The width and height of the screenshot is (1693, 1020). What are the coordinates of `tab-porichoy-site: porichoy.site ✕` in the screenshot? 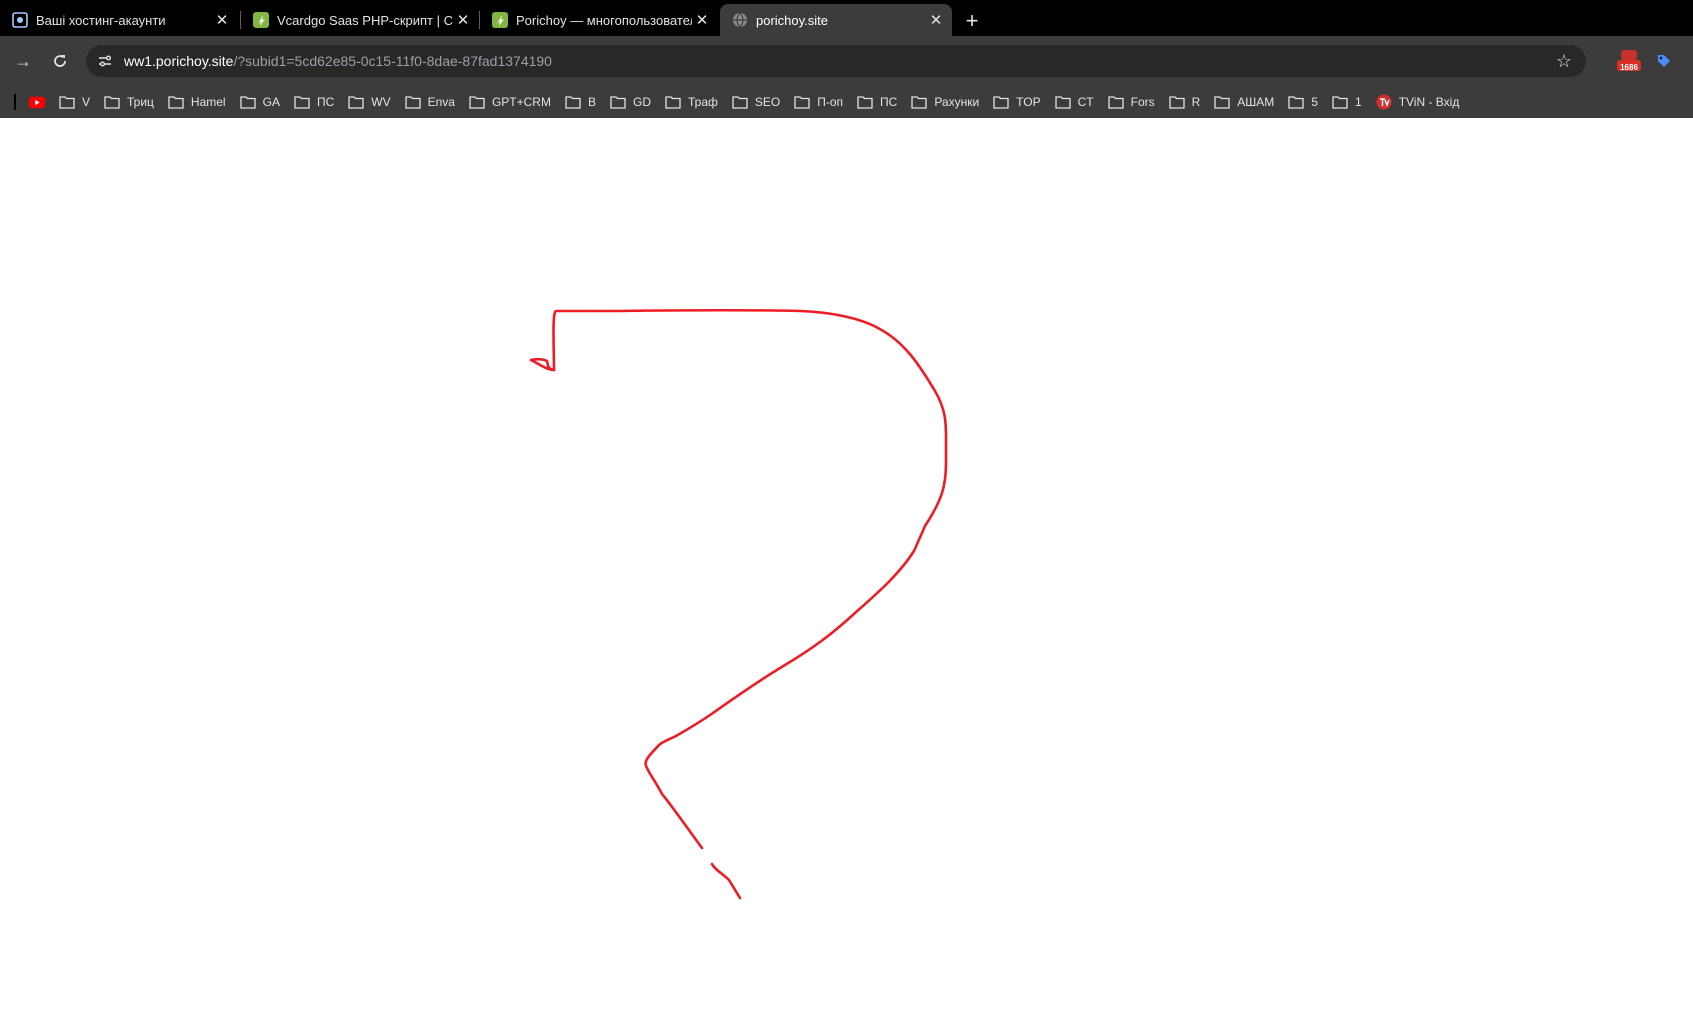 It's located at (836, 20).